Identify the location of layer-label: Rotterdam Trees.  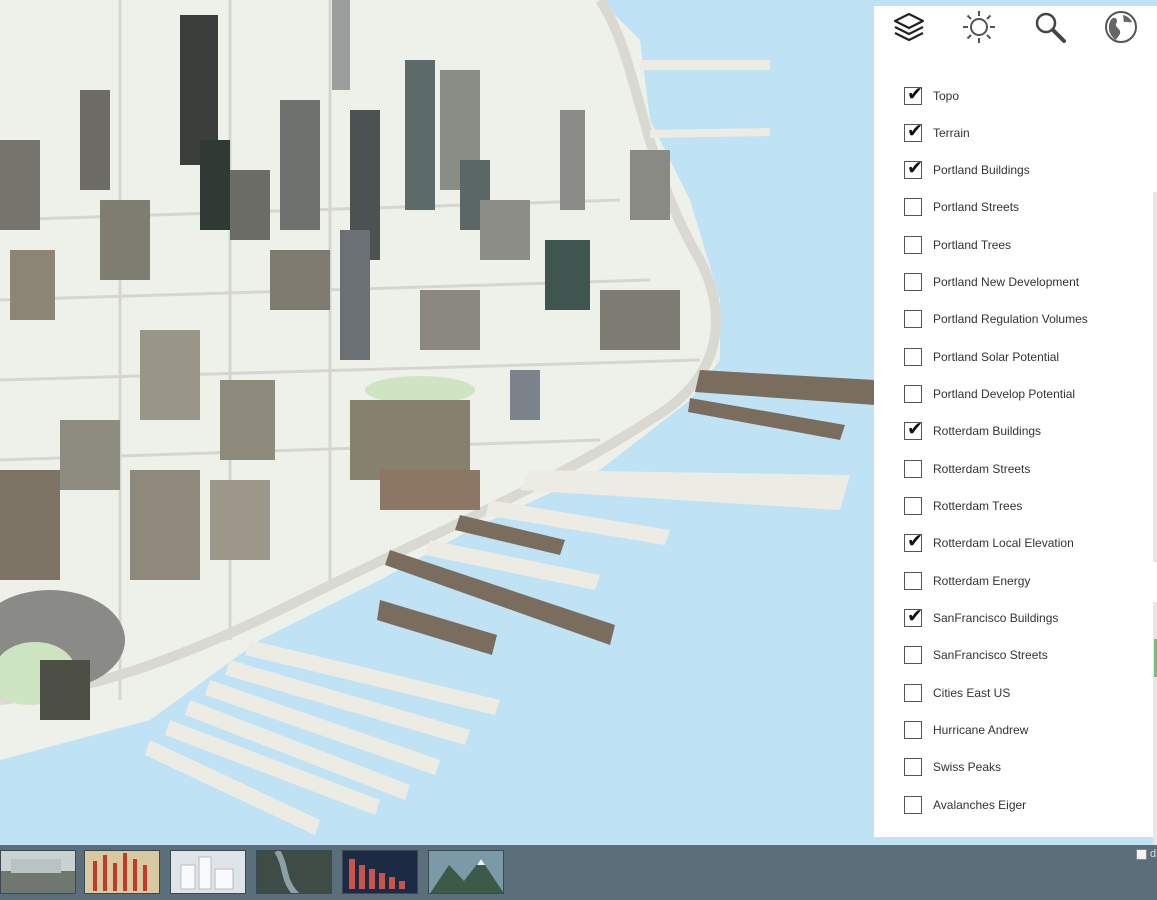
(978, 506).